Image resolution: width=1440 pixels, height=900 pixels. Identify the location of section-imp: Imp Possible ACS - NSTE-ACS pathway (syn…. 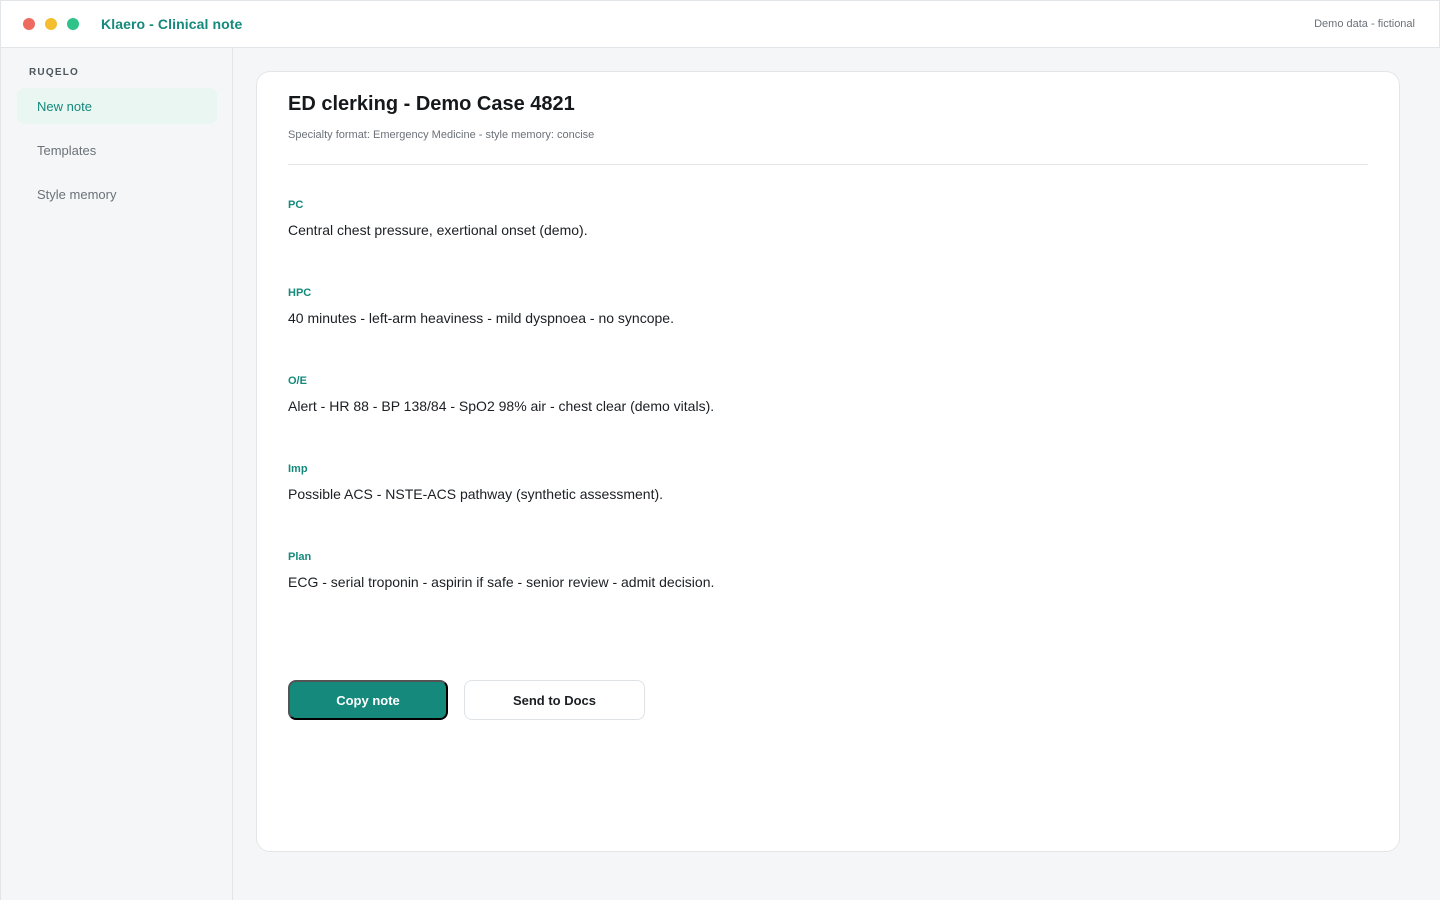
(475, 482).